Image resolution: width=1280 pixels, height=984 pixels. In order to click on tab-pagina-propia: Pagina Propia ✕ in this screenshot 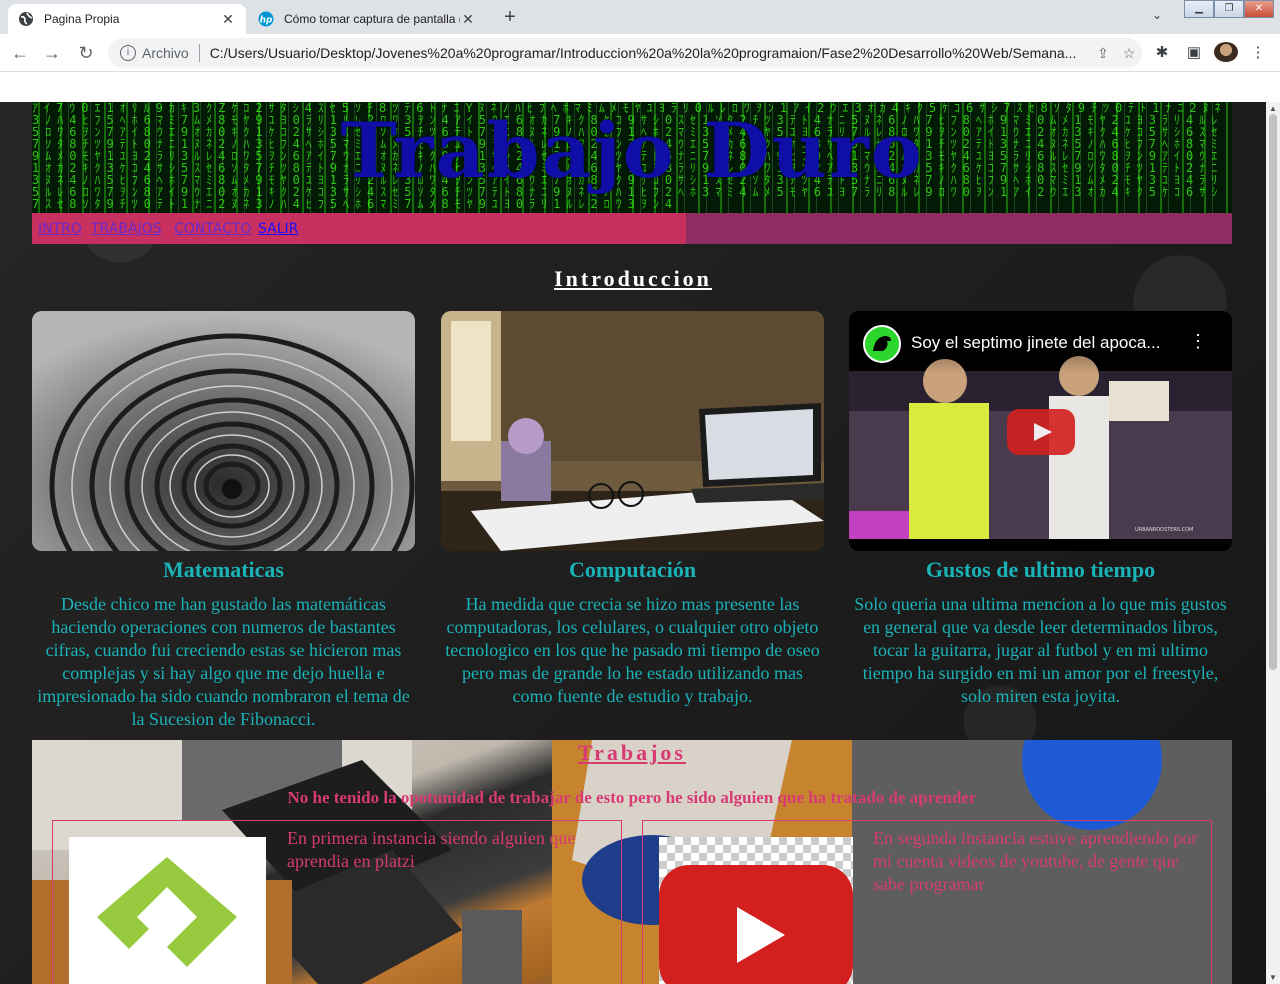, I will do `click(127, 19)`.